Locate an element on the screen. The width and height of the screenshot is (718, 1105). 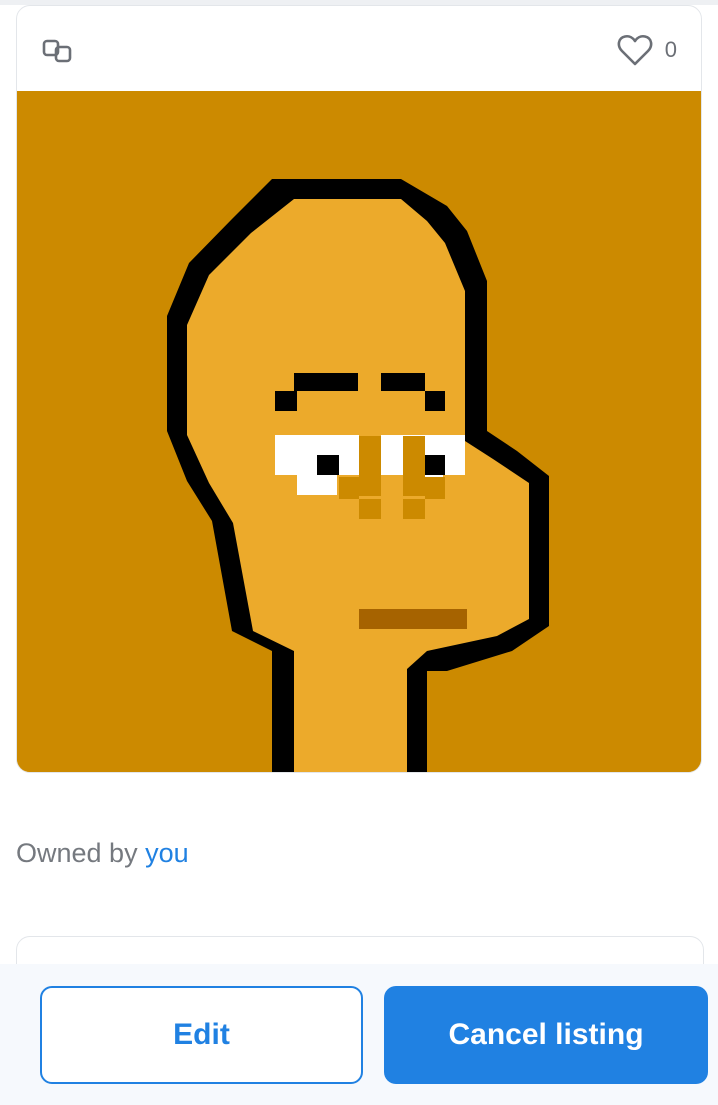
owner-line: Owned by you is located at coordinates (102, 853).